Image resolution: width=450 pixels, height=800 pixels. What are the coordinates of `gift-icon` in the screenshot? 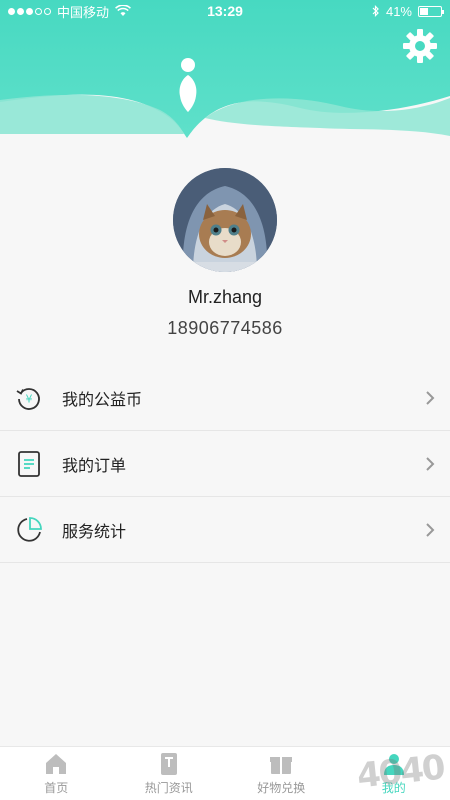 It's located at (281, 765).